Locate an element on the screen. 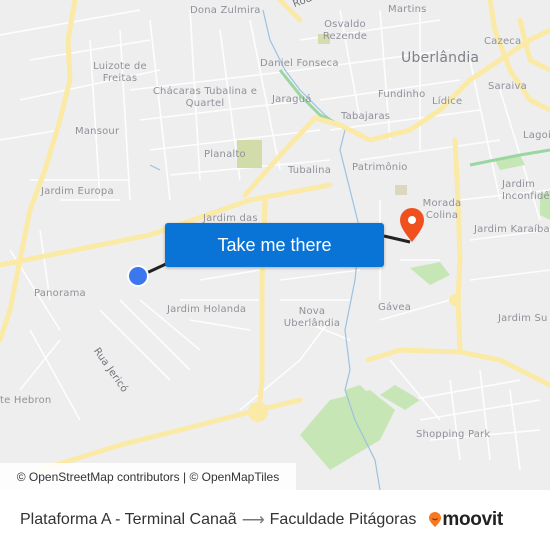 The width and height of the screenshot is (550, 550). neighborhood-label: Tubalina is located at coordinates (310, 170).